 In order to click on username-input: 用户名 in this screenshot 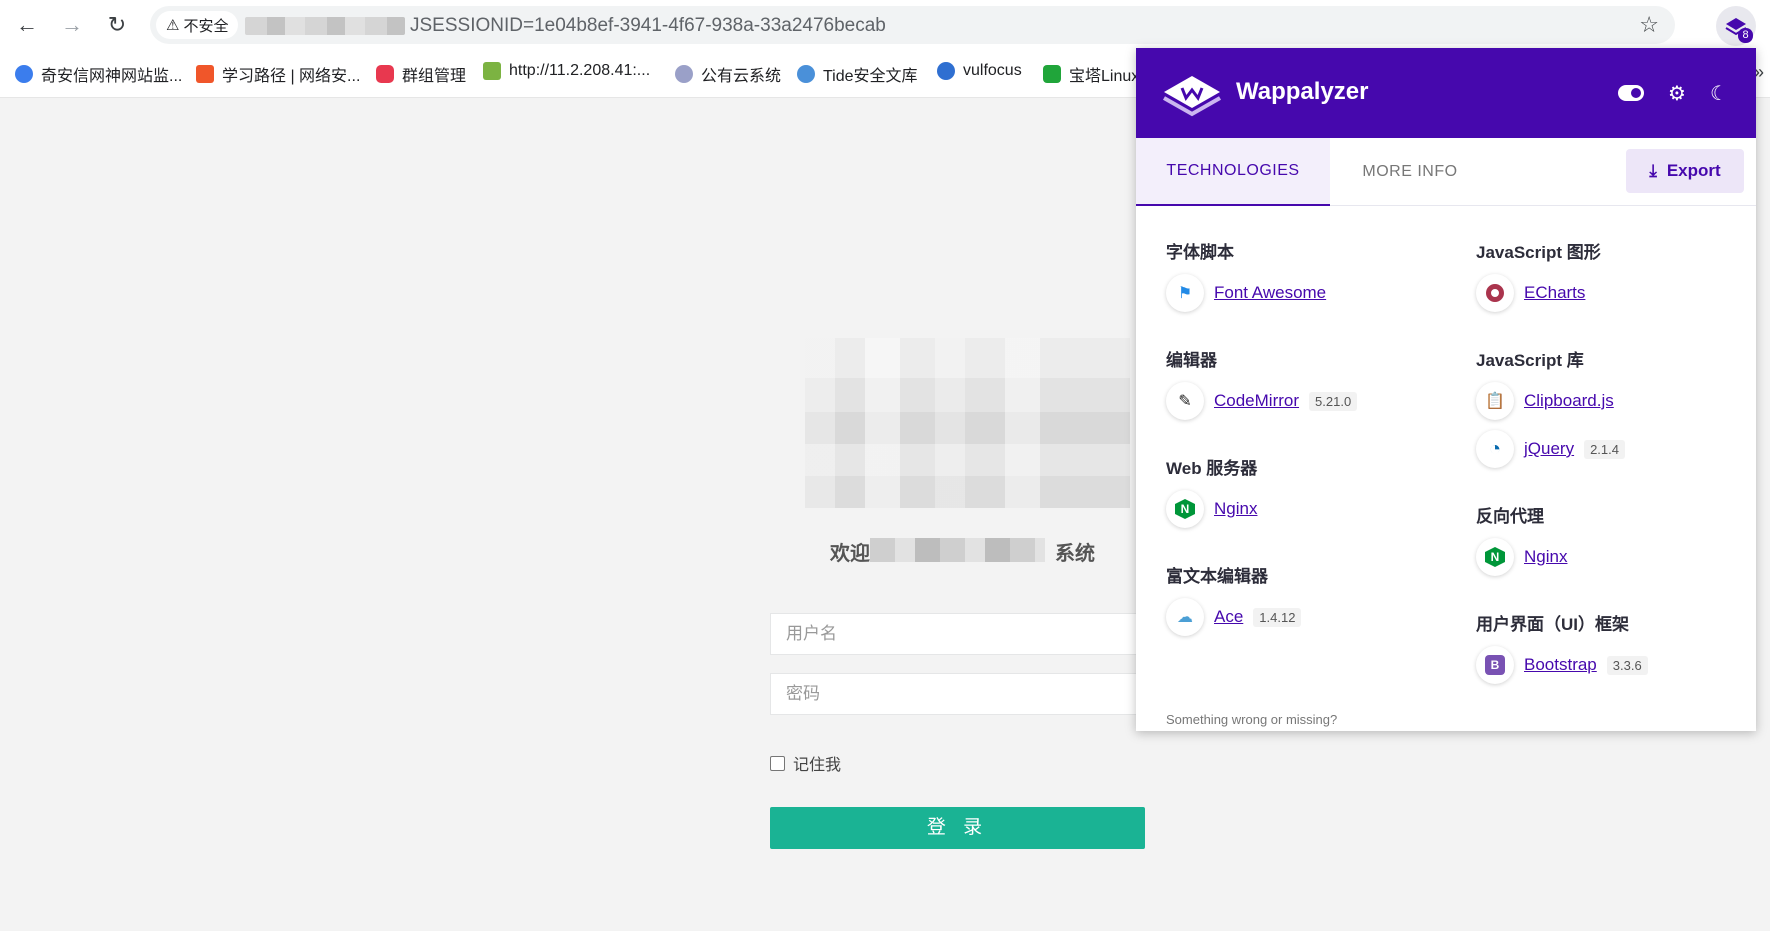, I will do `click(960, 634)`.